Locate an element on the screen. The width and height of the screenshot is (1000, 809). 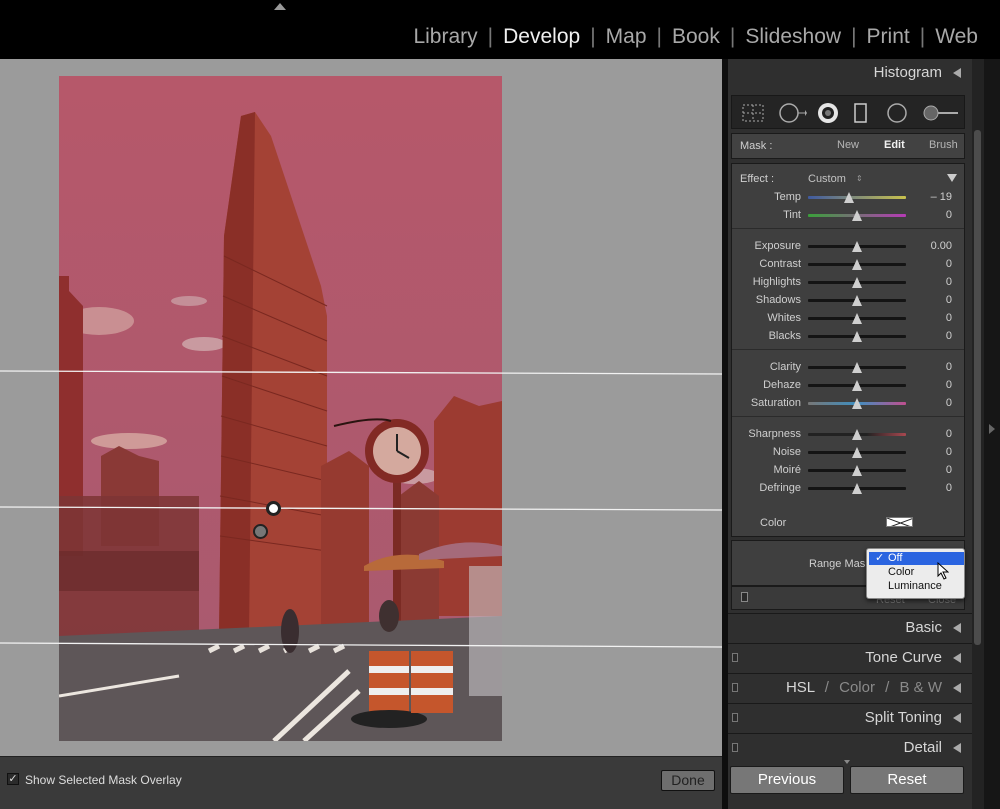
expand-hsl-icon is located at coordinates (957, 688).